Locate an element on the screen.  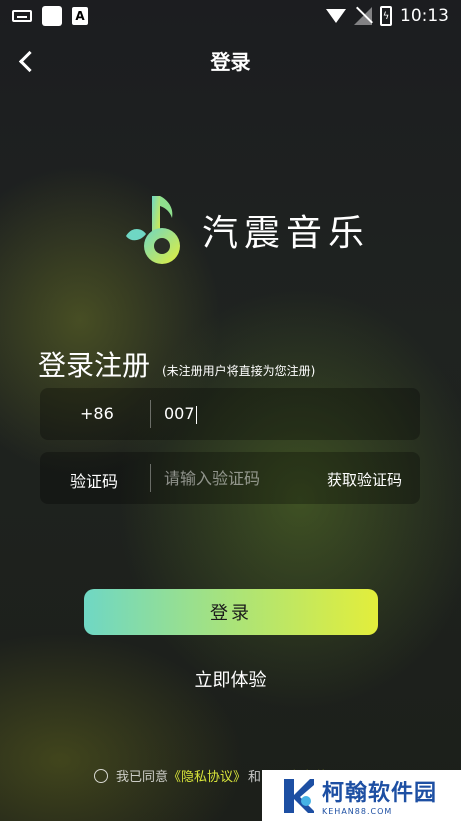
verification-code-field: 验证码 获取验证码 is located at coordinates (230, 478).